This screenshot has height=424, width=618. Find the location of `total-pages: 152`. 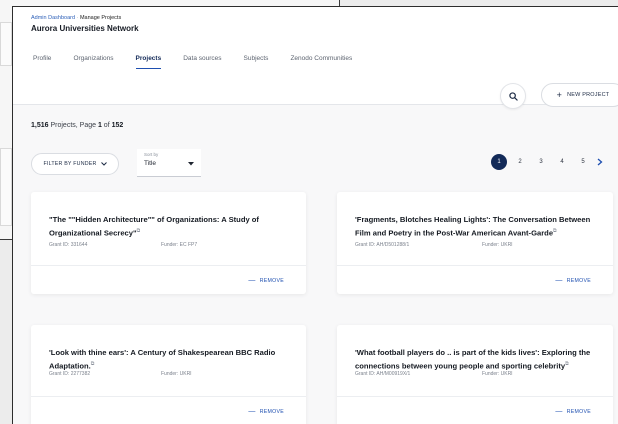

total-pages: 152 is located at coordinates (117, 125).